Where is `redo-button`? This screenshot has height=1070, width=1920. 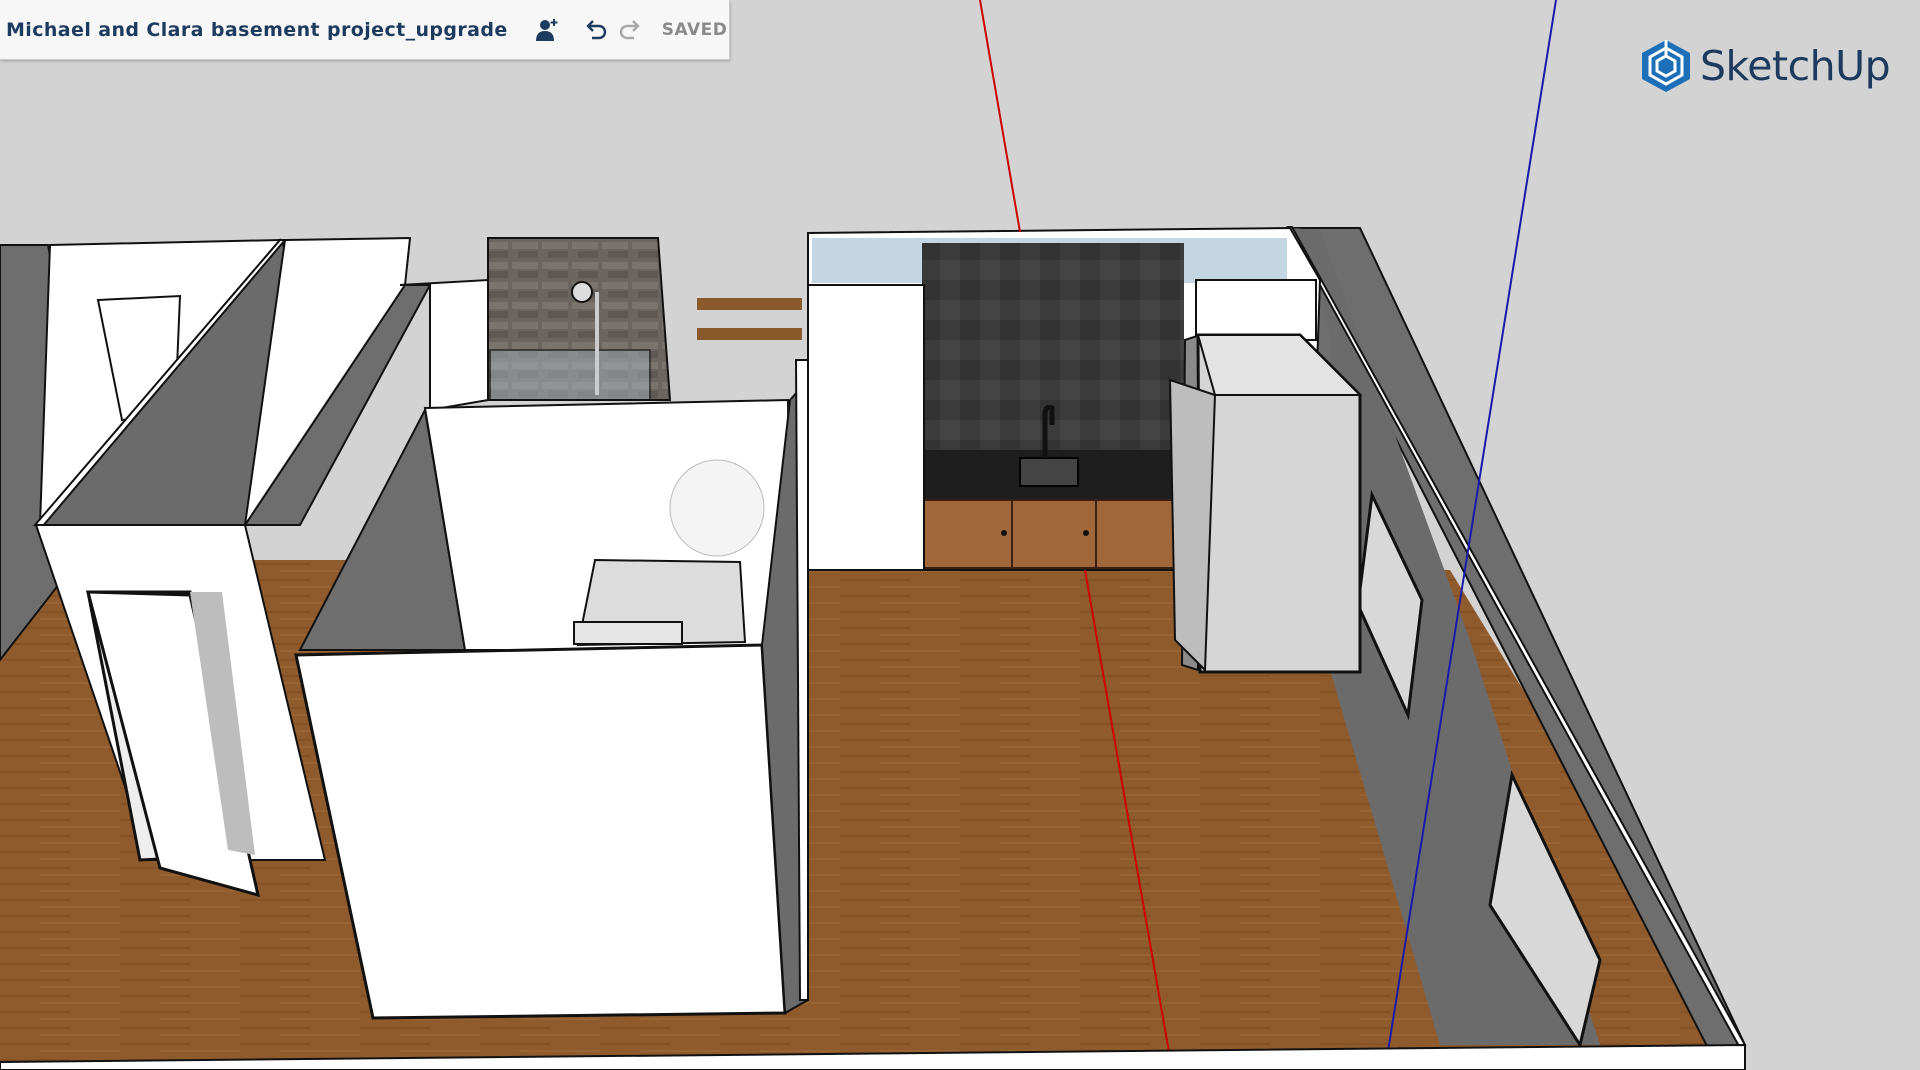
redo-button is located at coordinates (631, 30).